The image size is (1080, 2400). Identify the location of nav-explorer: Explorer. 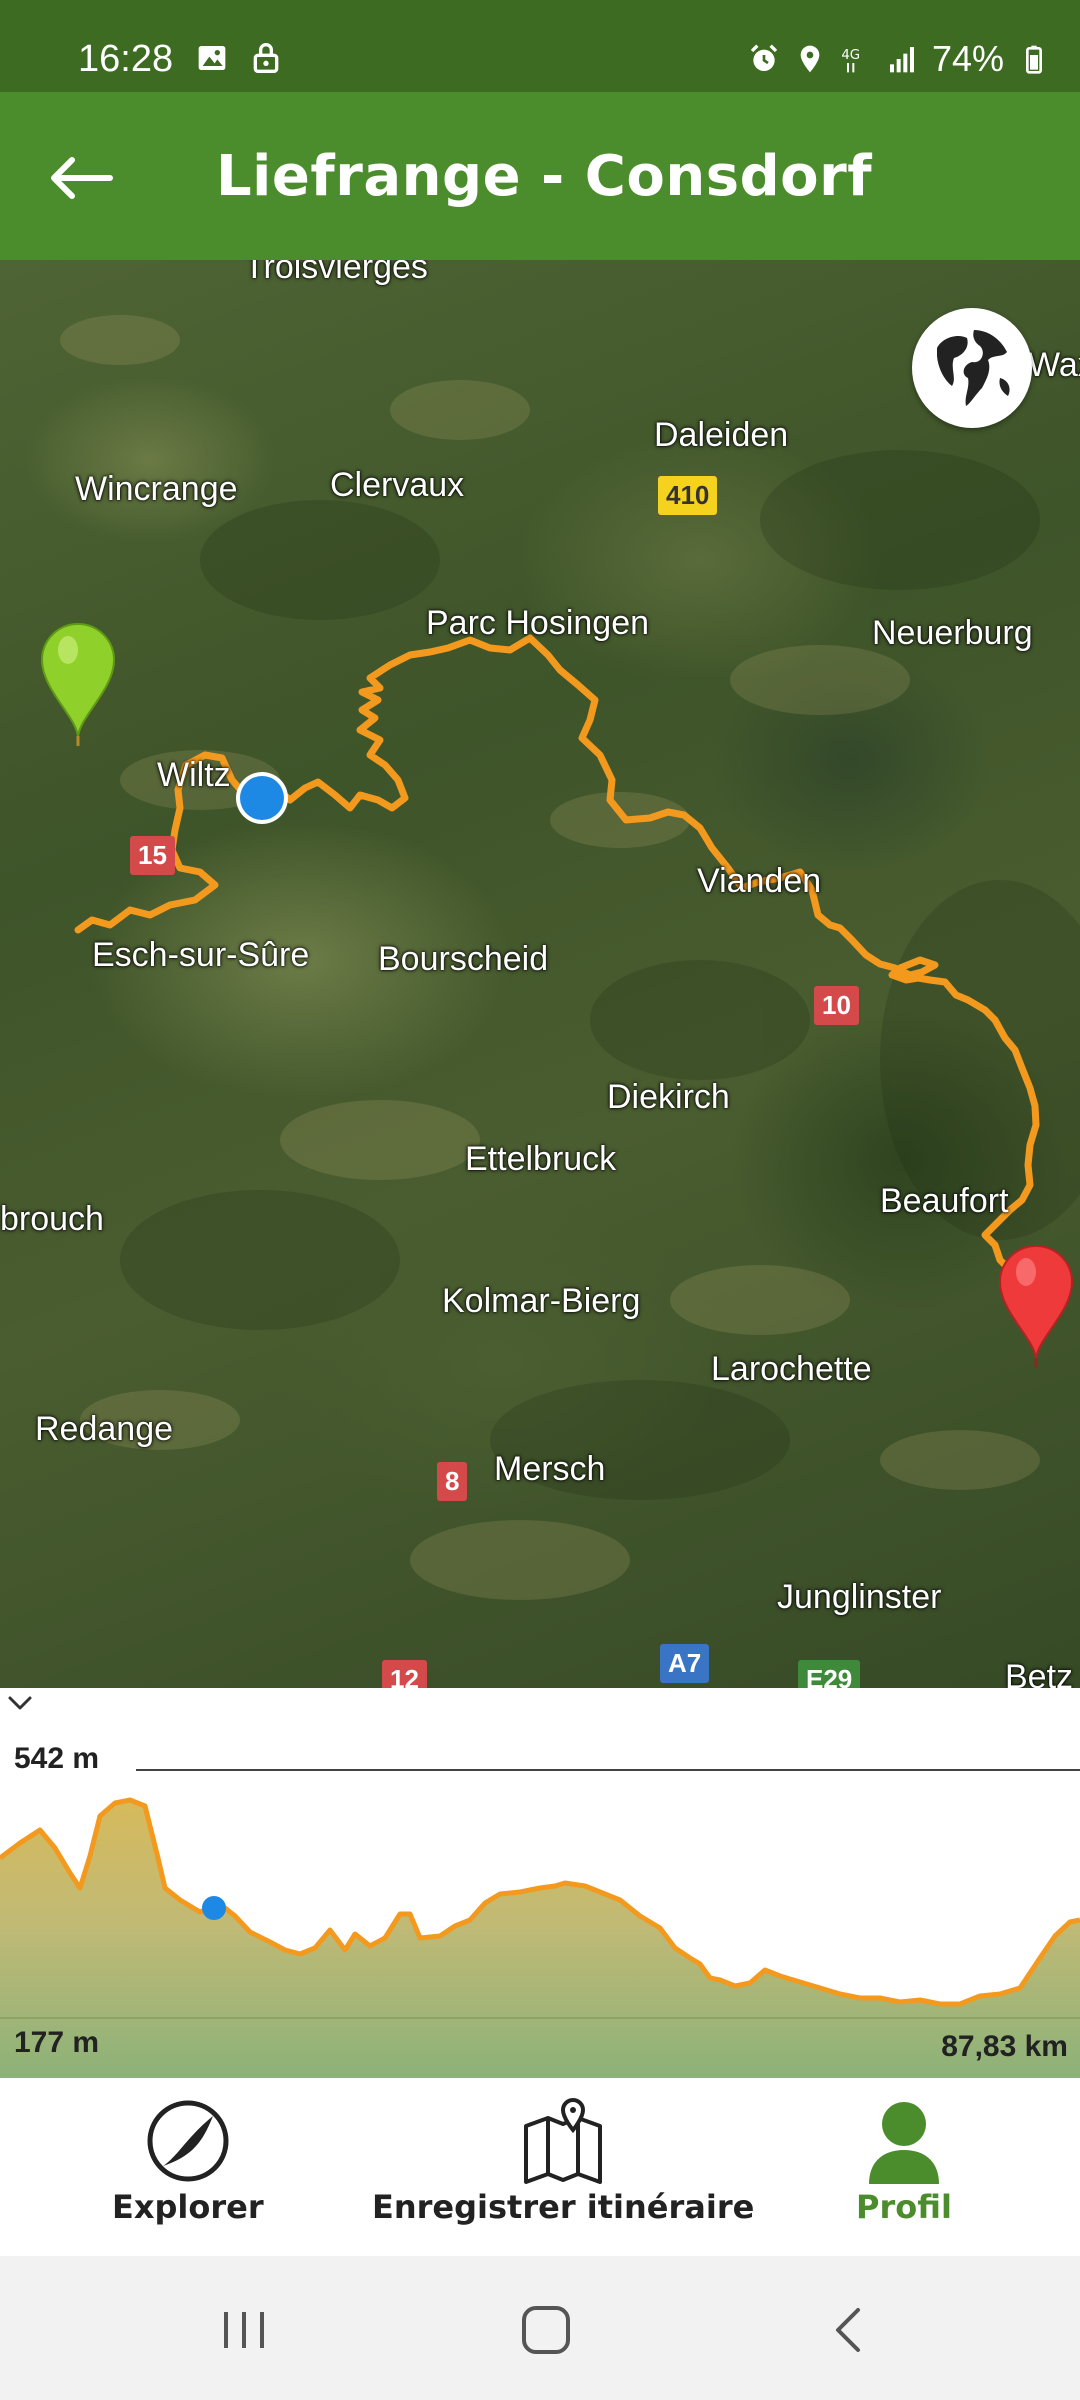
(188, 2161).